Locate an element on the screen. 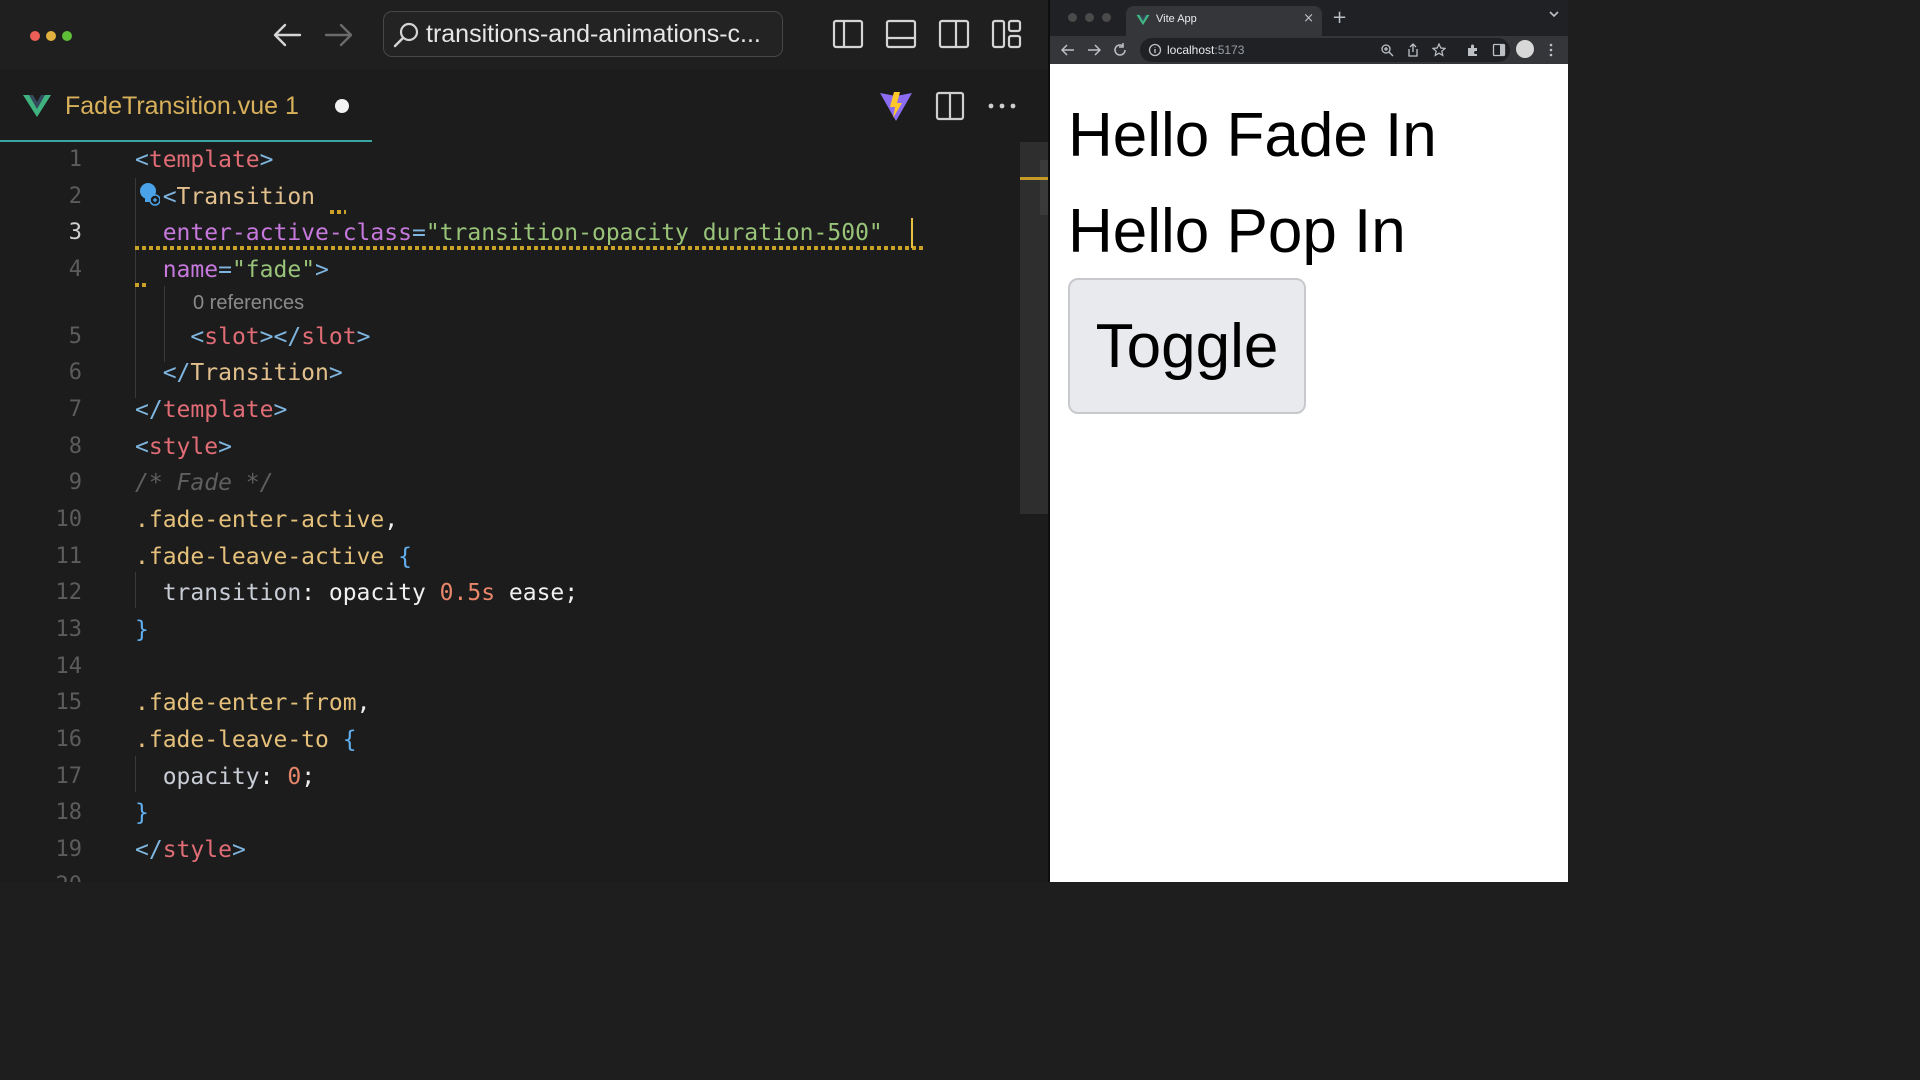  line-code: } is located at coordinates (142, 630).